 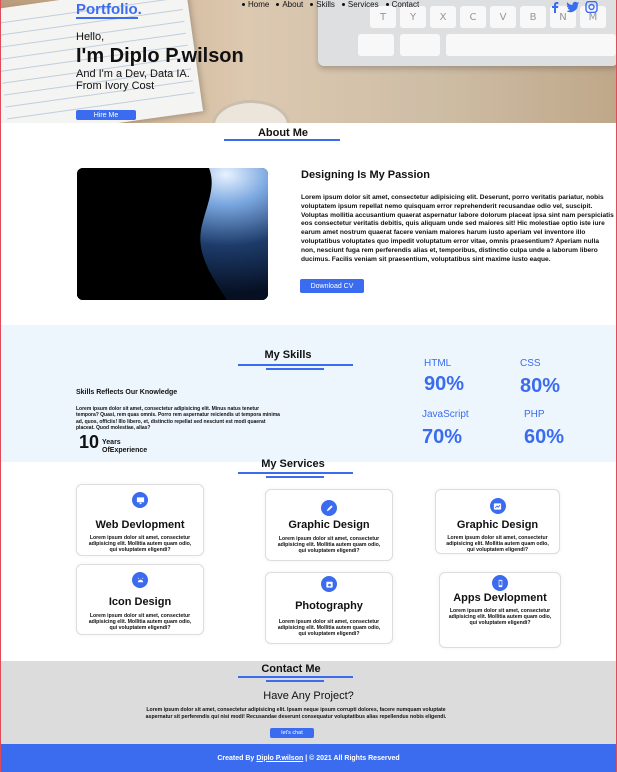 I want to click on brand-underline, so click(x=107, y=18).